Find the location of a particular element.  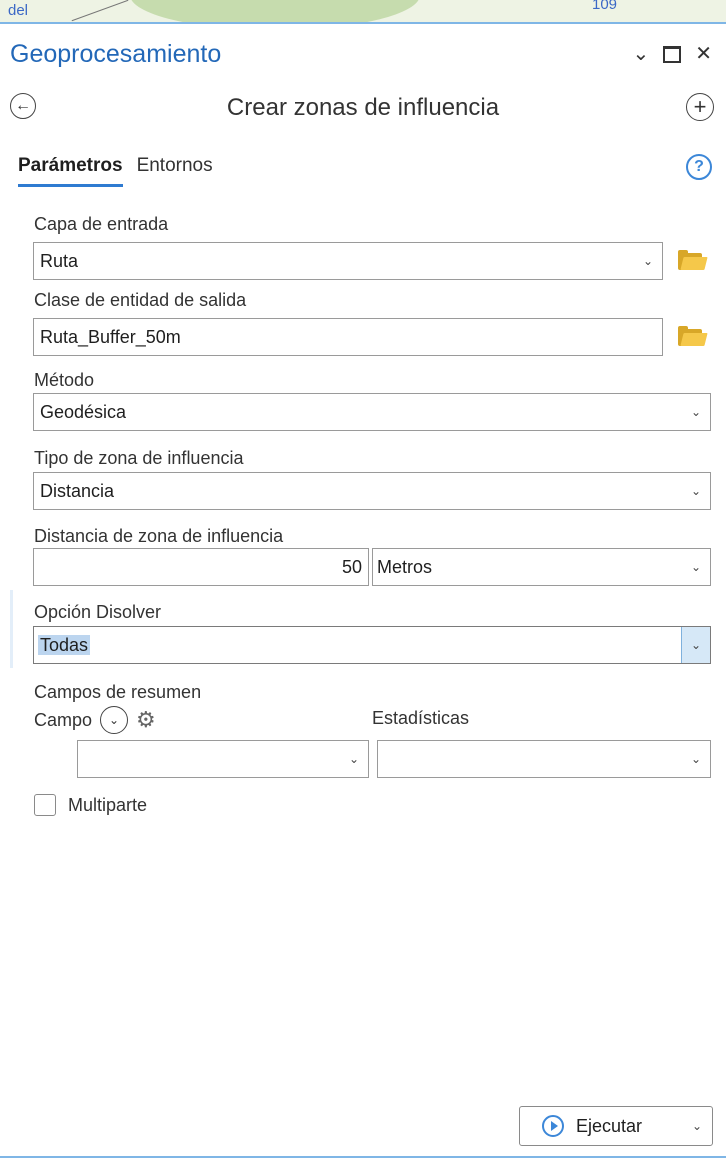

tool-title: Crear zonas de influencia is located at coordinates (363, 107).